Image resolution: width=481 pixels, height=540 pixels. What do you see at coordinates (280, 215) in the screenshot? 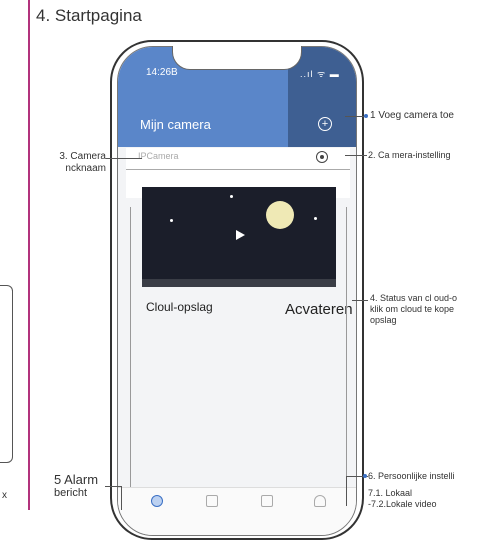
I see `moon-icon` at bounding box center [280, 215].